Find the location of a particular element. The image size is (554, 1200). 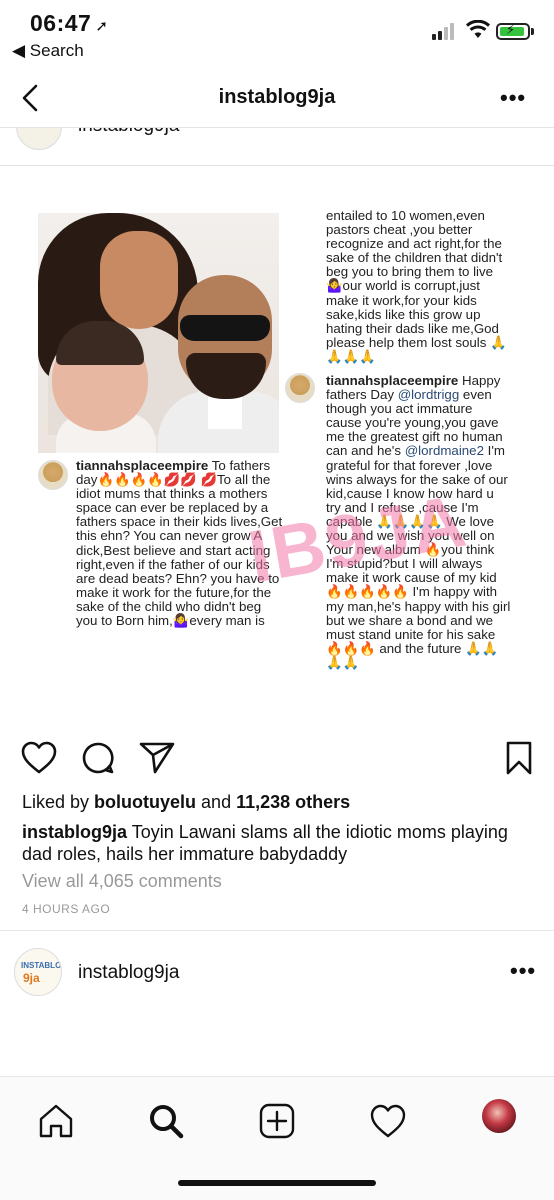

clock: 06:47 ➚ is located at coordinates (69, 23).